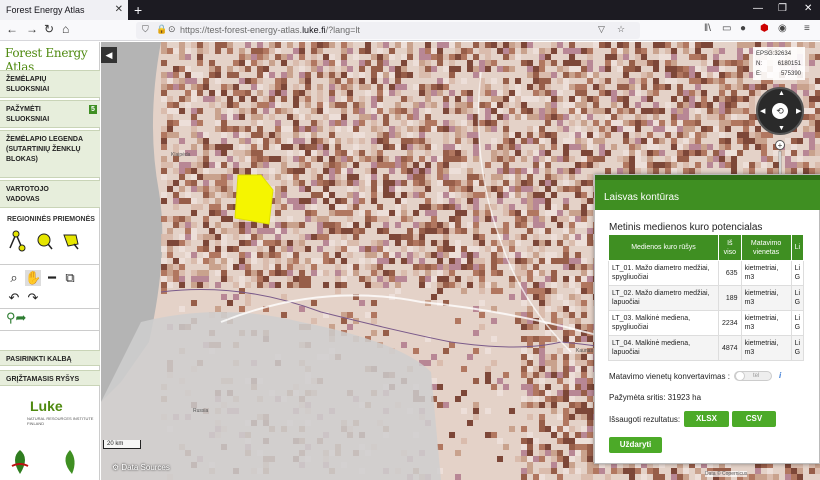 The width and height of the screenshot is (820, 480). Describe the element at coordinates (740, 376) in the screenshot. I see `toggle-knob` at that location.